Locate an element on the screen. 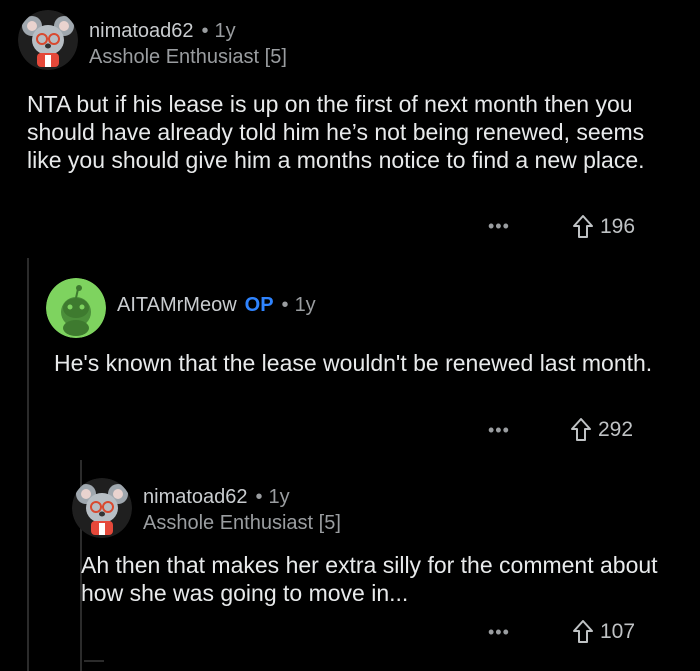 The image size is (700, 671). koala-avatar-icon is located at coordinates (102, 508).